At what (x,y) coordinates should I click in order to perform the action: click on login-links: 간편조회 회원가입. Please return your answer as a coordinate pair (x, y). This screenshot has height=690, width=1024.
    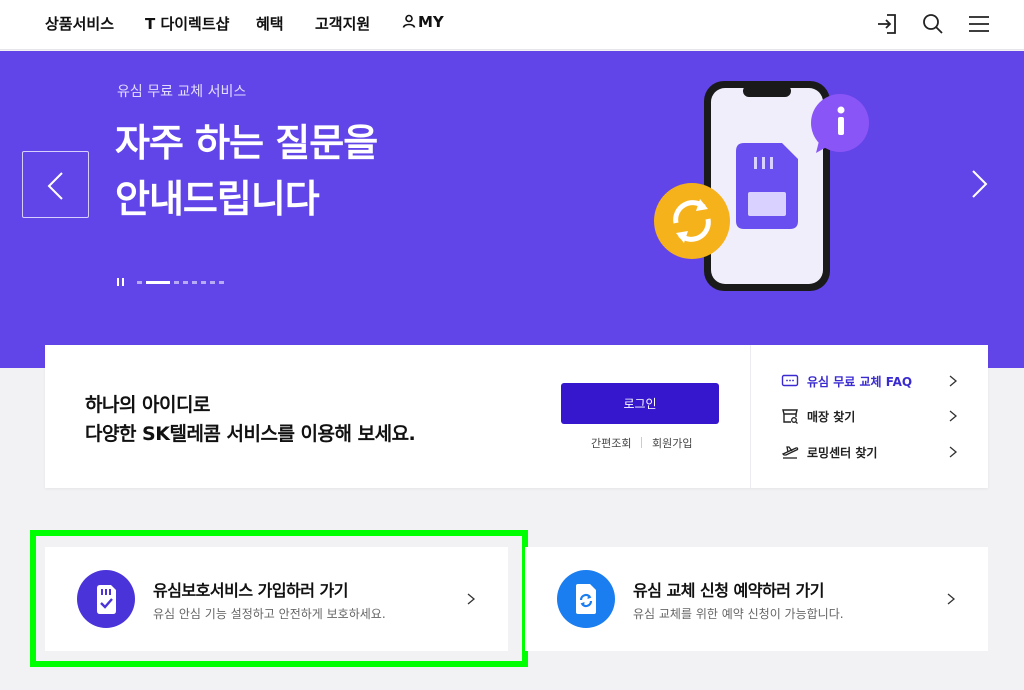
    Looking at the image, I should click on (640, 443).